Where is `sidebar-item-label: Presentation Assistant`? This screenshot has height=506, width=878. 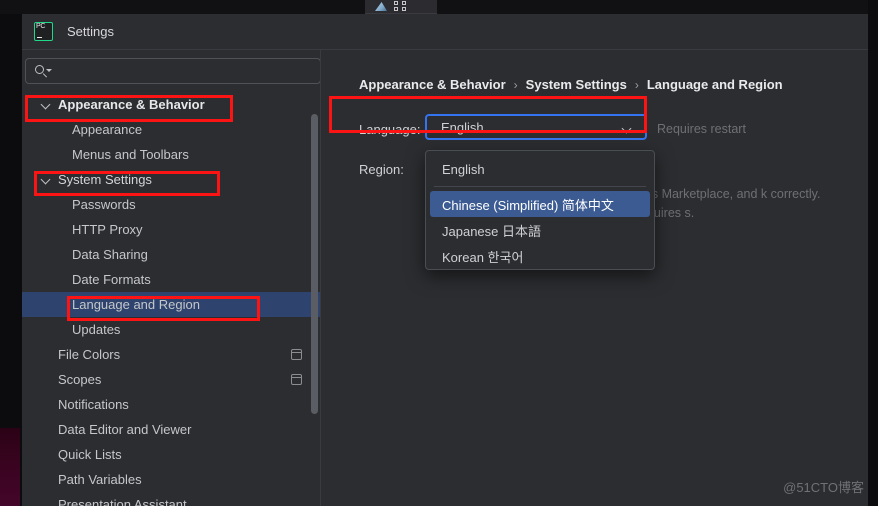
sidebar-item-label: Presentation Assistant is located at coordinates (122, 501).